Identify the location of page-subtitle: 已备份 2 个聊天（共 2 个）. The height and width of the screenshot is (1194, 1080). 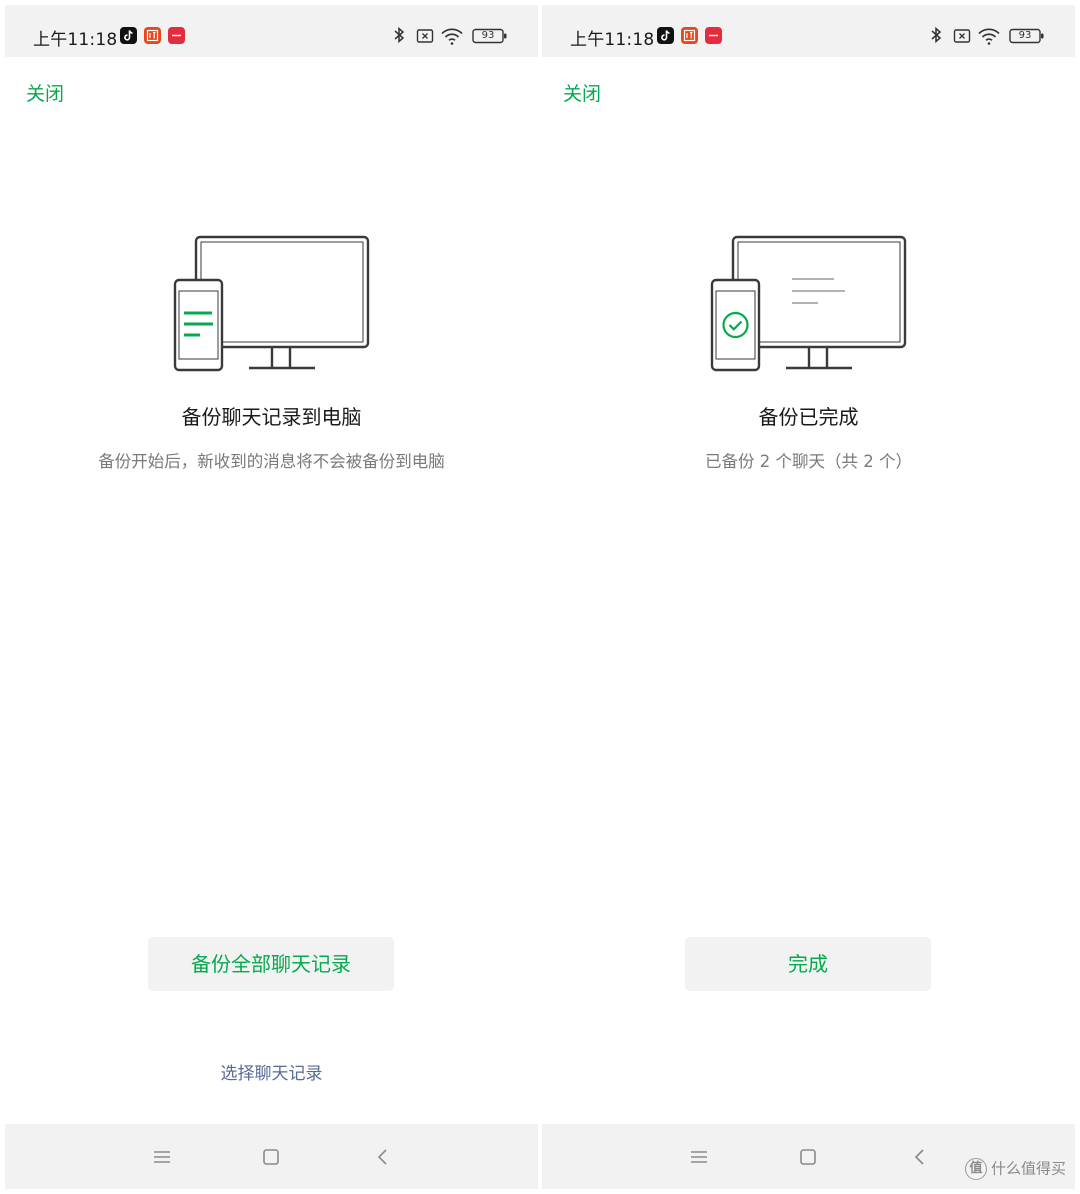
(808, 461).